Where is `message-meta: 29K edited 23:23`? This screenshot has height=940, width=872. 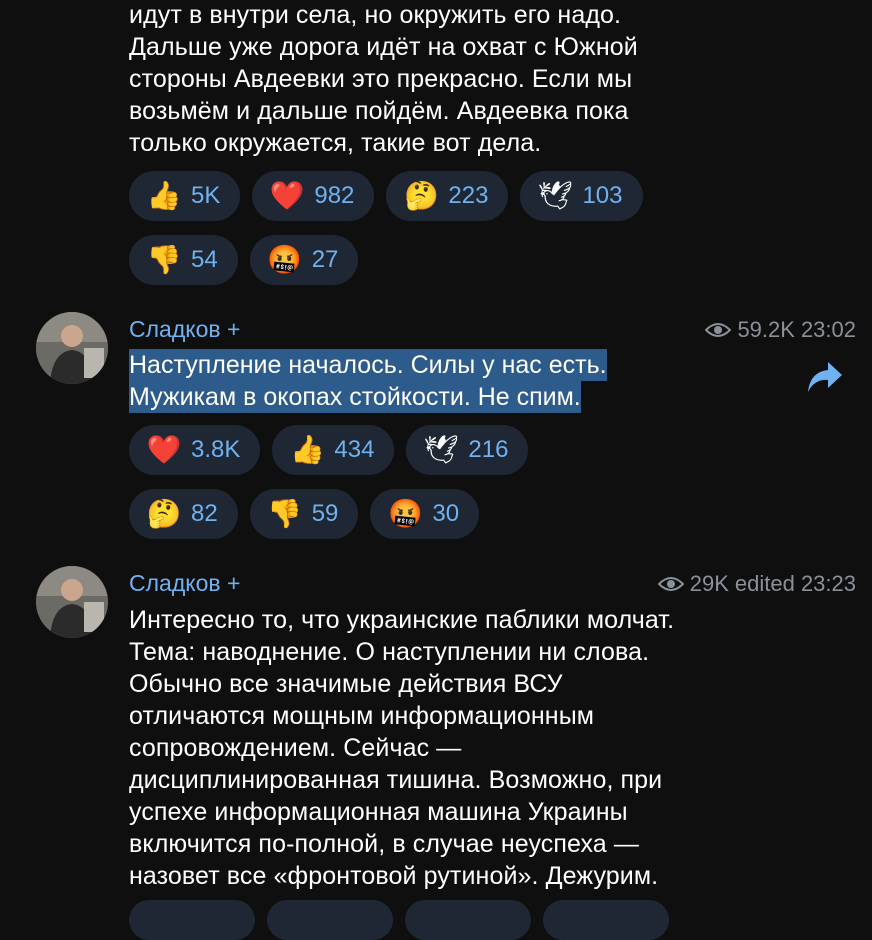
message-meta: 29K edited 23:23 is located at coordinates (756, 584).